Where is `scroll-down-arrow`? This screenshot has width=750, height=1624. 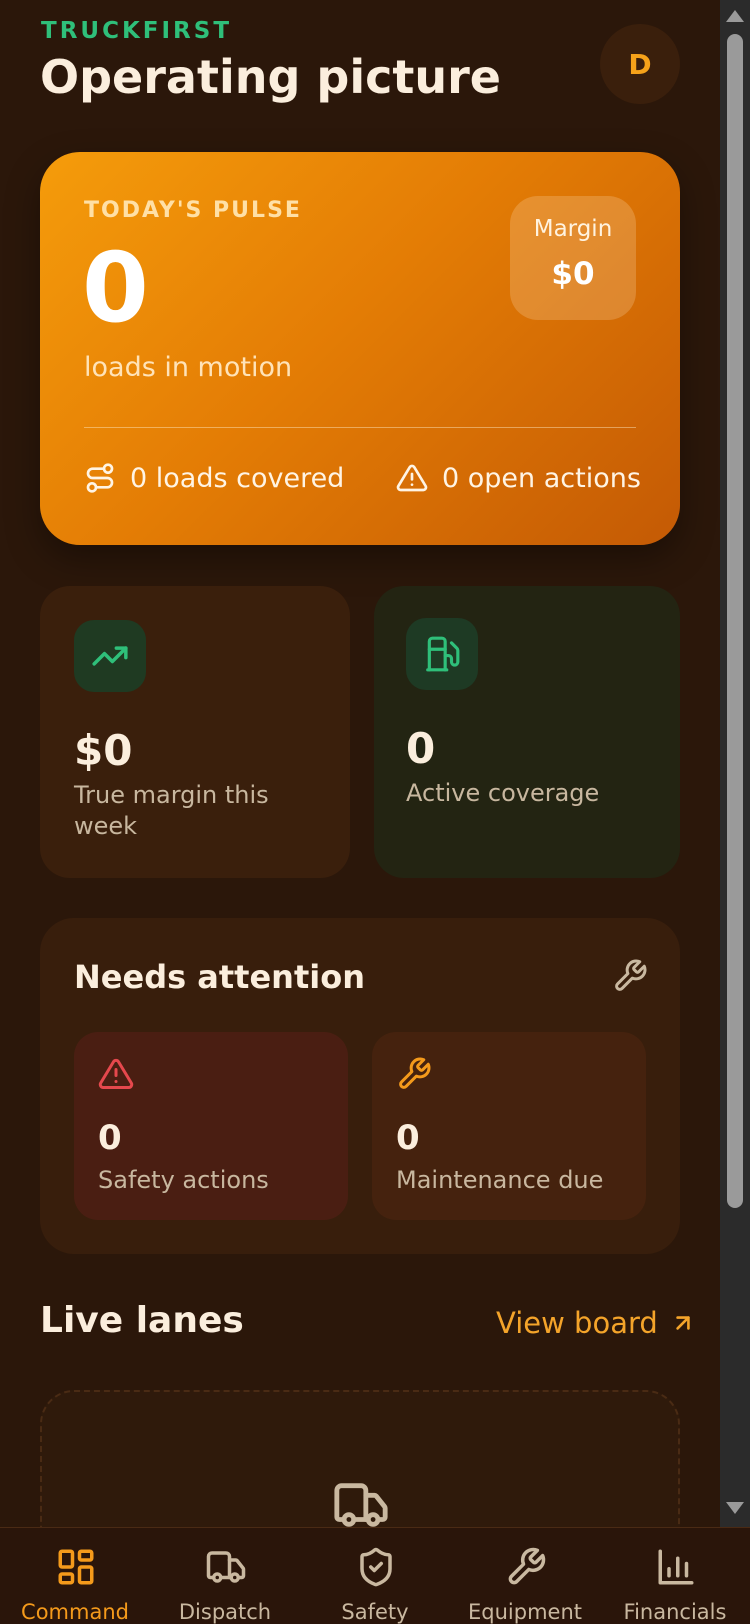
scroll-down-arrow is located at coordinates (735, 1508).